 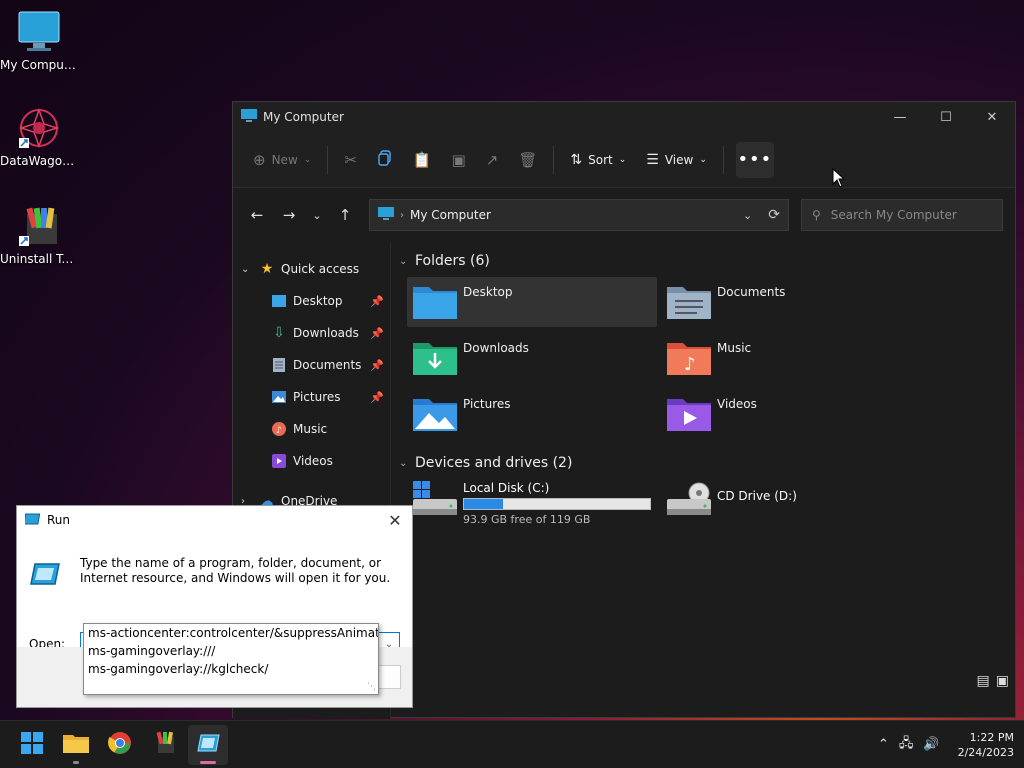 What do you see at coordinates (345, 215) in the screenshot?
I see `up-button: ↑` at bounding box center [345, 215].